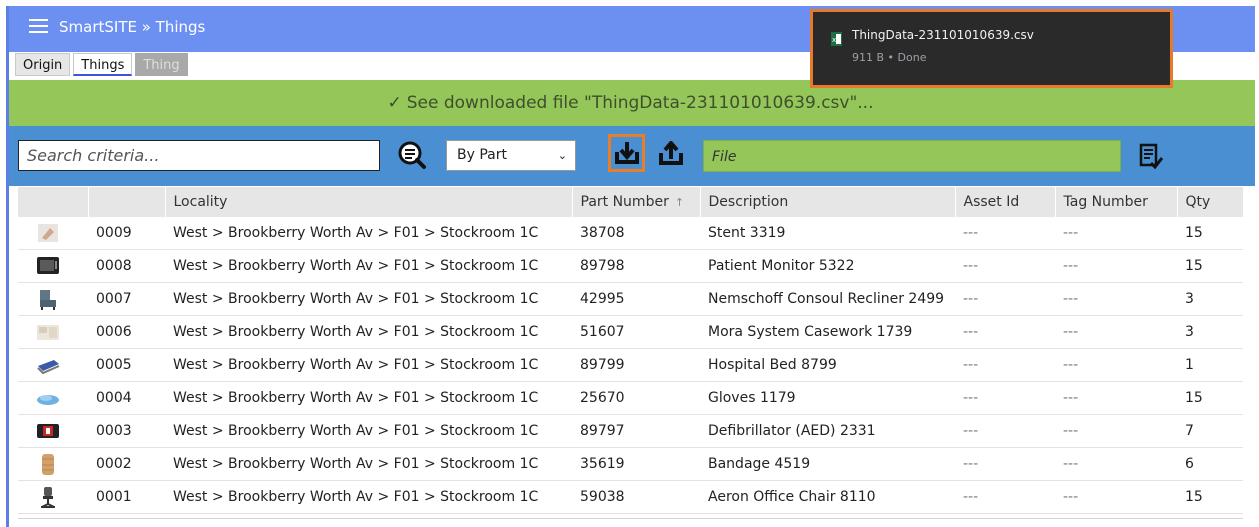 The image size is (1259, 527). I want to click on row-qty: 6, so click(1210, 464).